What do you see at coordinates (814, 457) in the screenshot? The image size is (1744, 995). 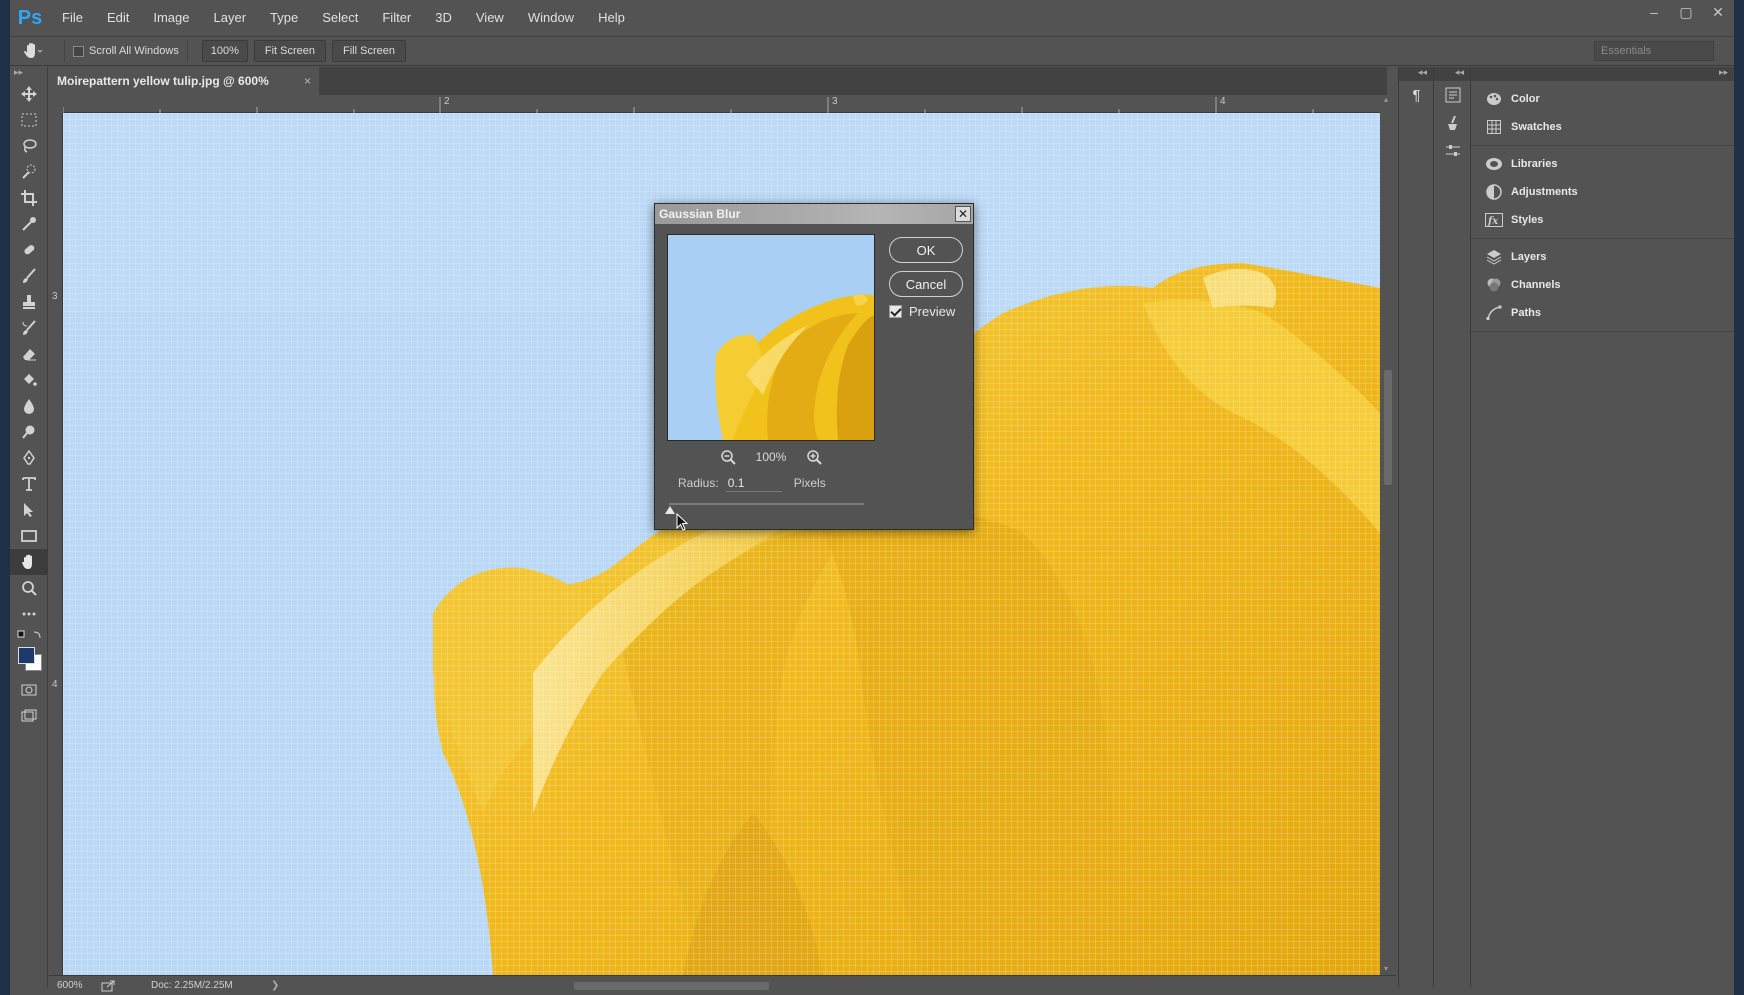 I see `zoom-in-icon` at bounding box center [814, 457].